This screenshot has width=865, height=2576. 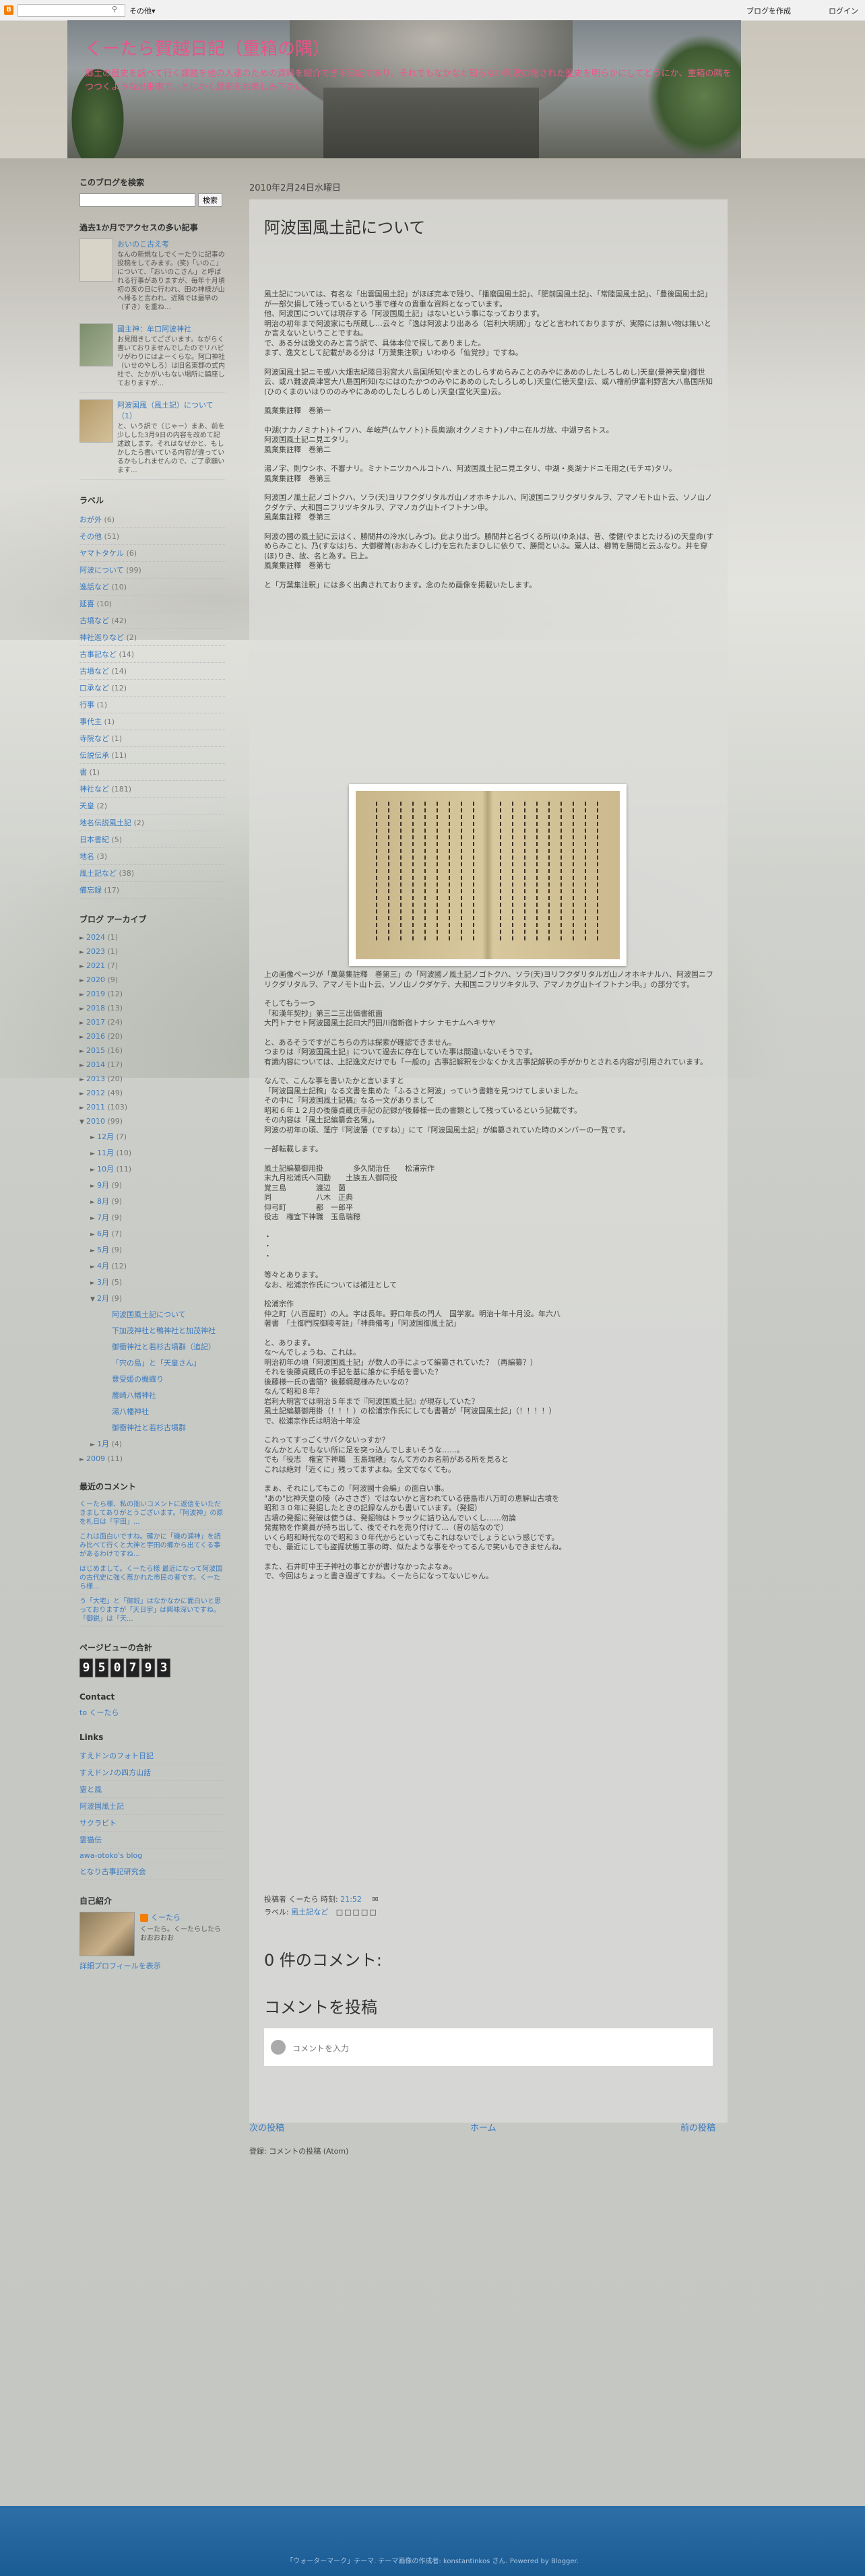 What do you see at coordinates (298, 2151) in the screenshot?
I see `subscribe-atom-link: 登録: コメントの投稿 (Atom)` at bounding box center [298, 2151].